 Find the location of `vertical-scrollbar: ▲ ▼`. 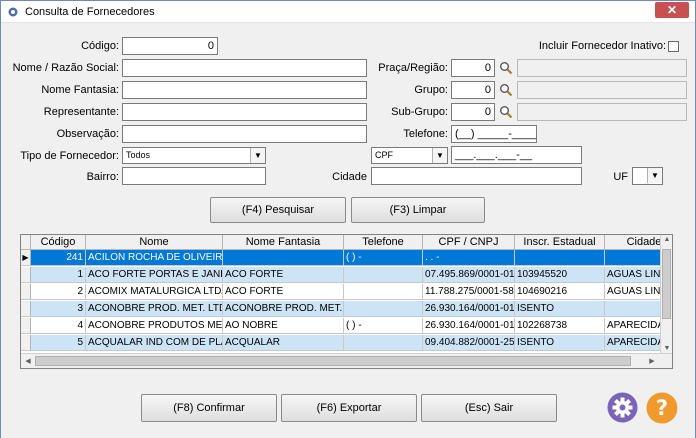

vertical-scrollbar: ▲ ▼ is located at coordinates (666, 294).